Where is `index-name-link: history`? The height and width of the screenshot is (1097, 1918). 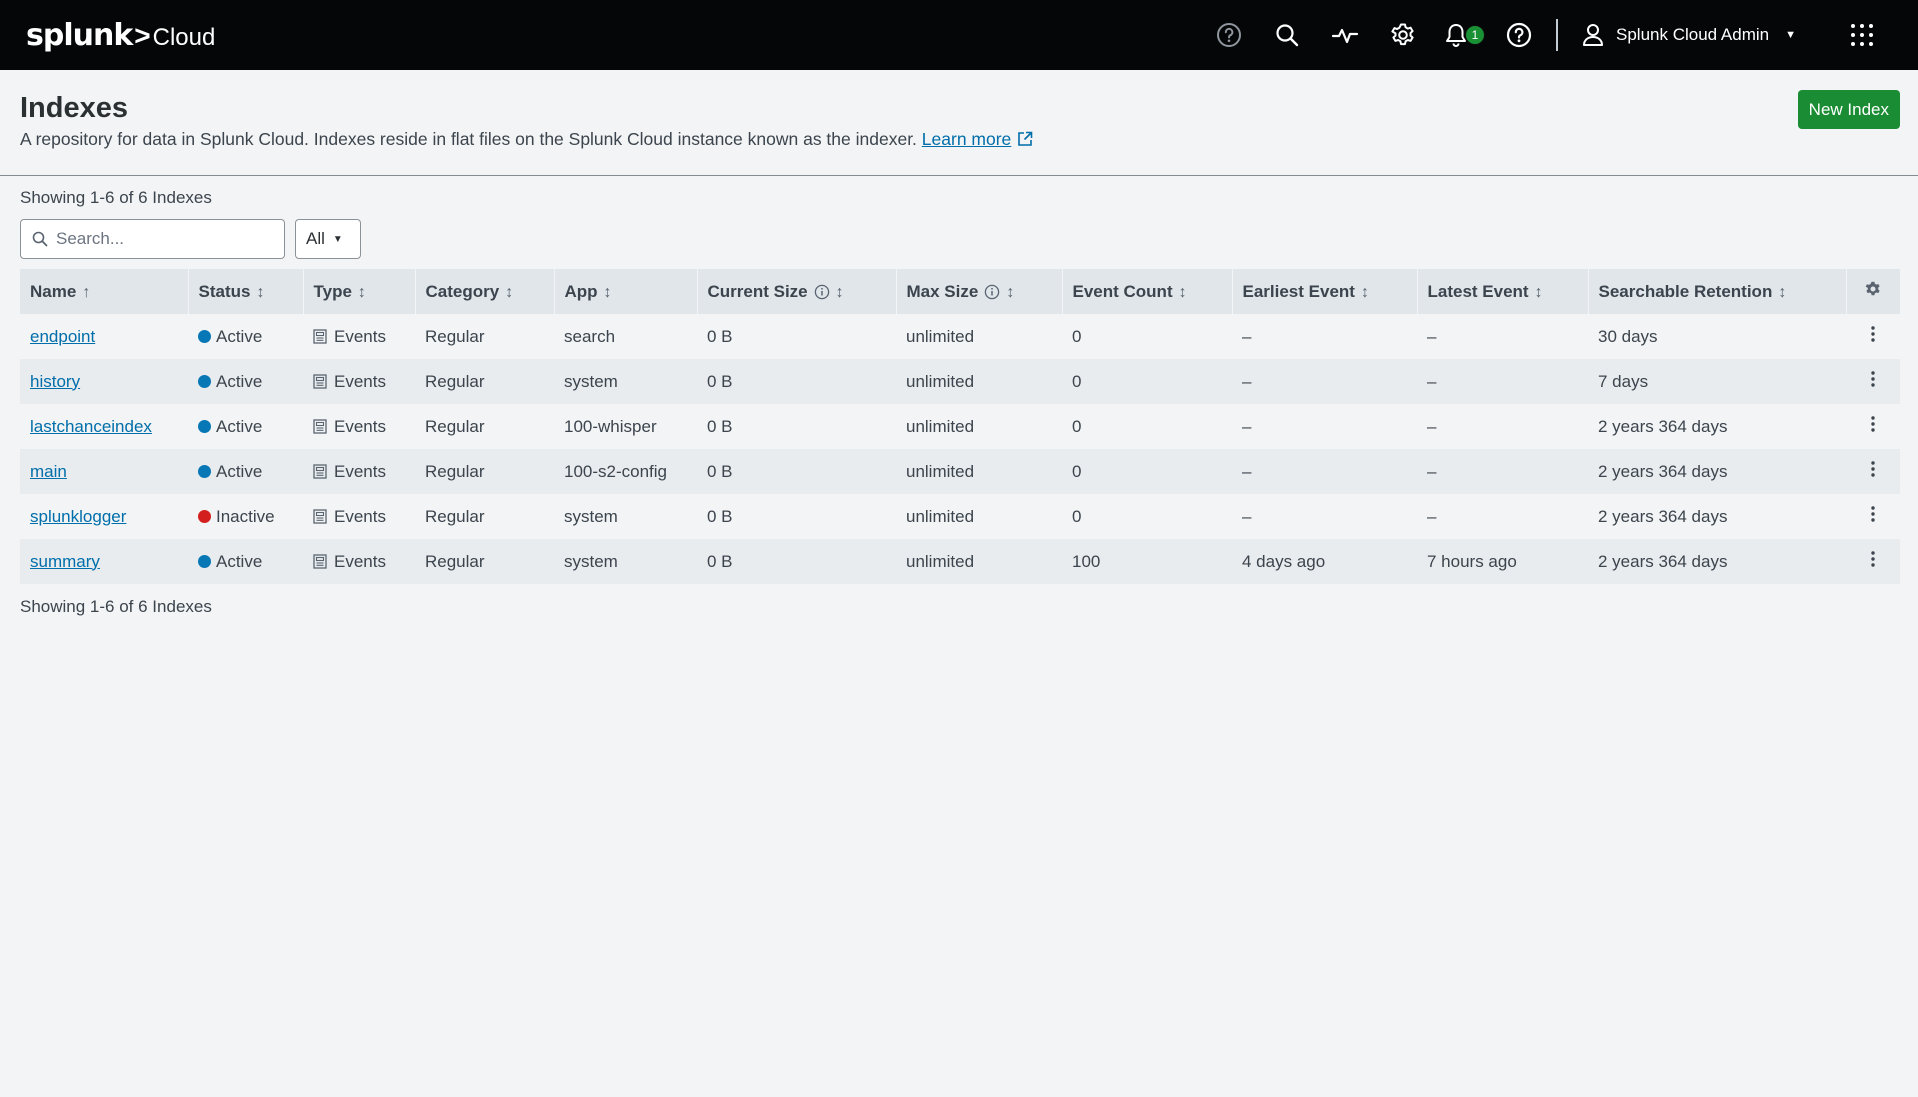 index-name-link: history is located at coordinates (55, 381).